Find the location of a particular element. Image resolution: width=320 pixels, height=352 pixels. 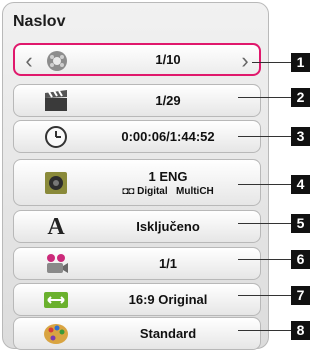

subtitle-row: A Isključeno is located at coordinates (137, 226).